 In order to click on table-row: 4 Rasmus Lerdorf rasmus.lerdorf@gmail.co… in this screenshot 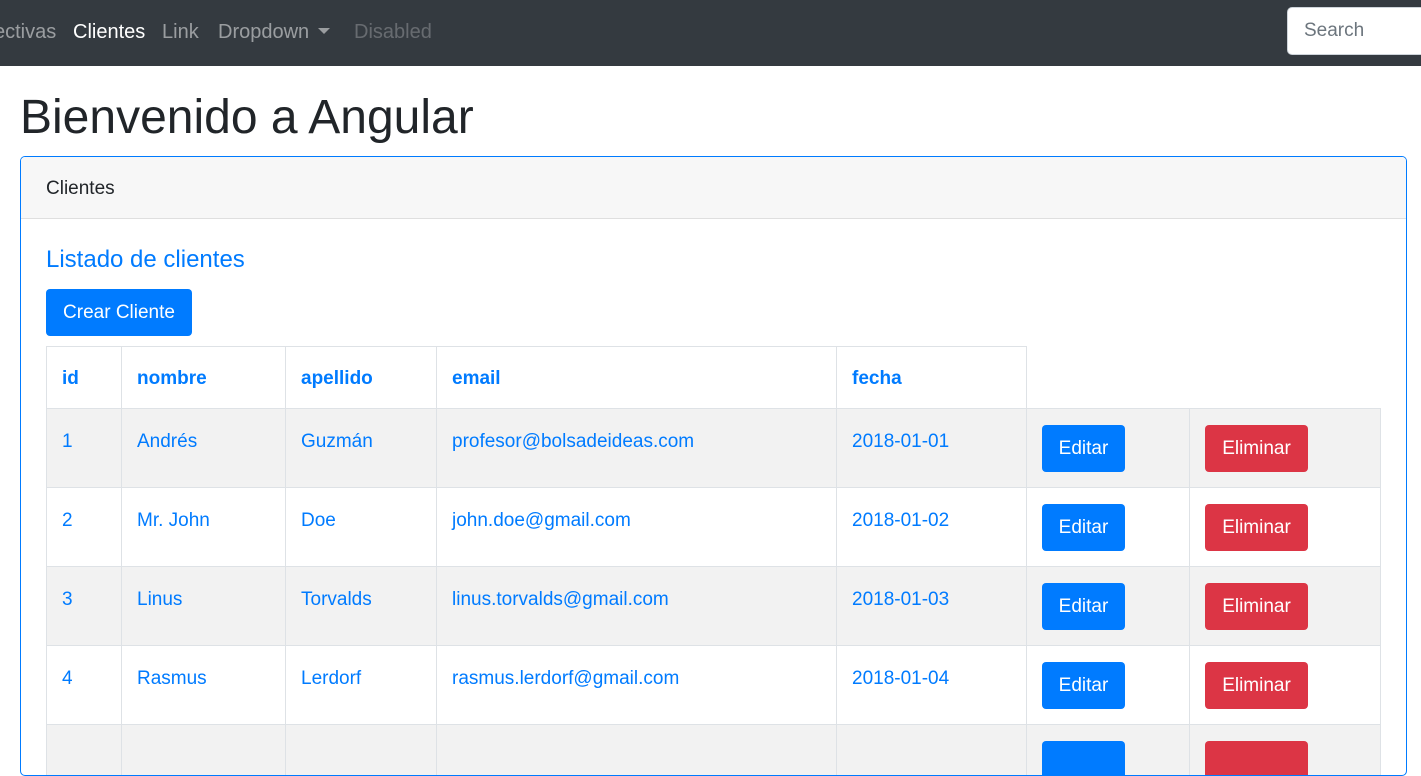, I will do `click(714, 685)`.